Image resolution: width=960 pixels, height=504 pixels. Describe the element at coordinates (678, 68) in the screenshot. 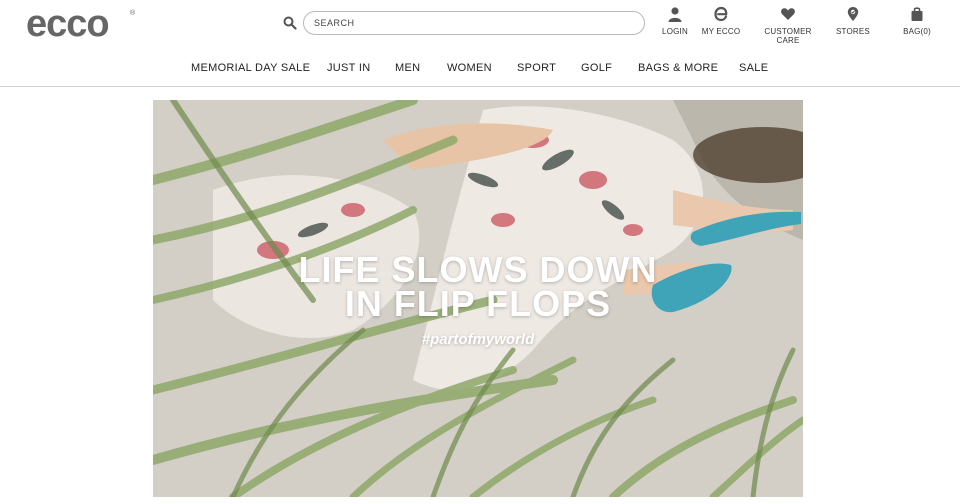

I see `nav-item-bags-and-more: BAGS & MORE` at that location.